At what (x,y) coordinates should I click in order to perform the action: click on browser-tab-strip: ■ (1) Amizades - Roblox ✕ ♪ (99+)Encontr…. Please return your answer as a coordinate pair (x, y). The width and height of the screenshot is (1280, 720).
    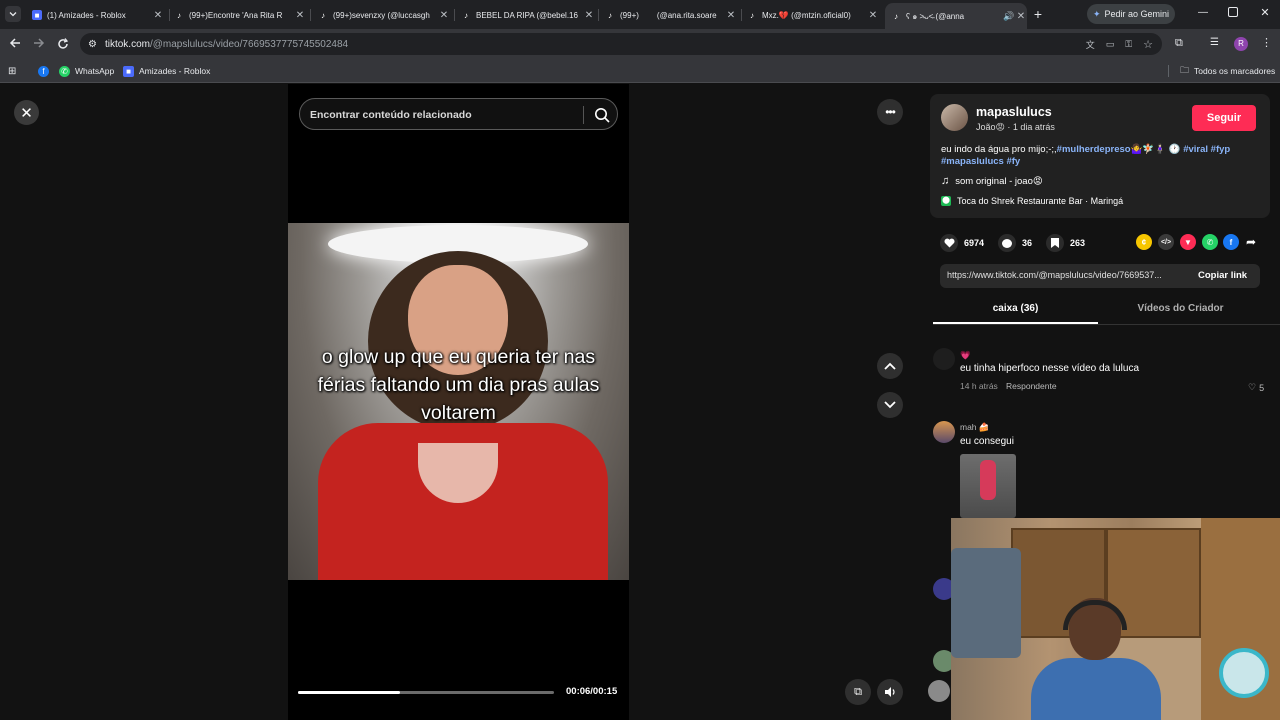
    Looking at the image, I should click on (640, 14).